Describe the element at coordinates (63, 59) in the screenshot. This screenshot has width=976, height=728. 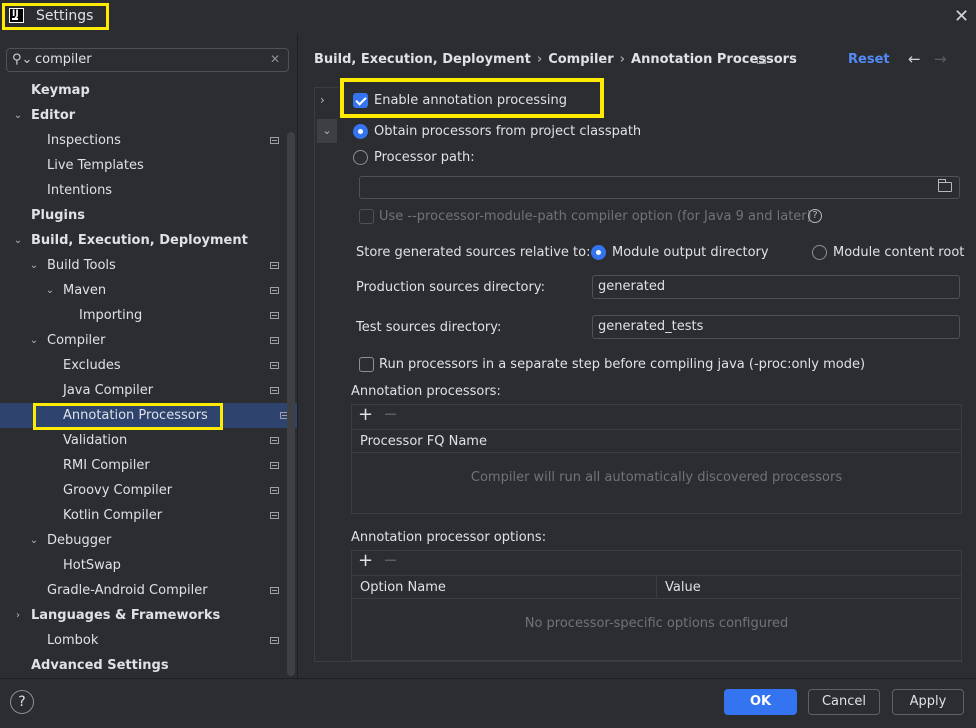
I see `search-value: compiler` at that location.